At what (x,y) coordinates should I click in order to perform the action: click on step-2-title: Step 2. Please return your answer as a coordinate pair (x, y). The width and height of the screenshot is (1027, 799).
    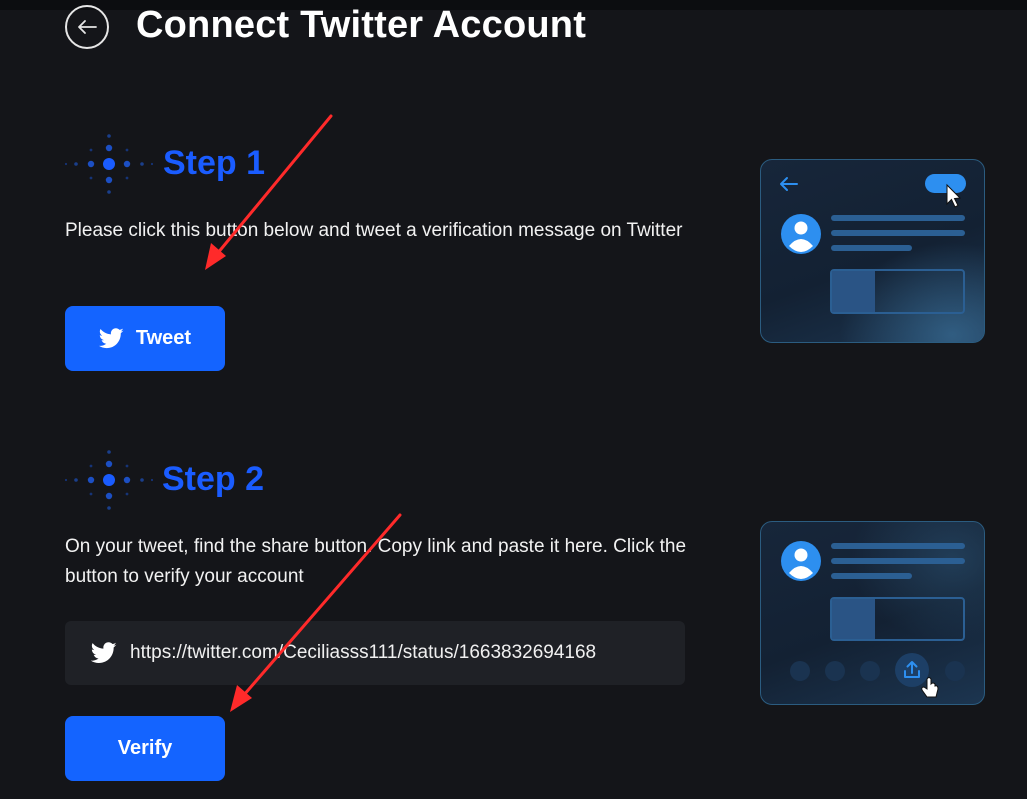
    Looking at the image, I should click on (213, 479).